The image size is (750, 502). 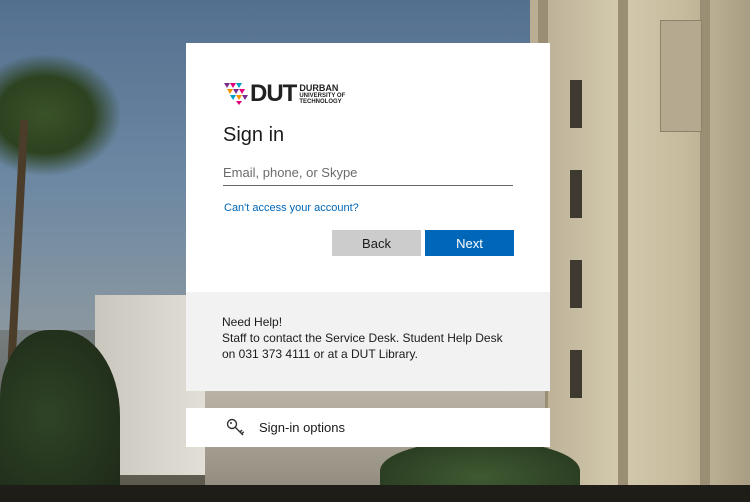 What do you see at coordinates (320, 101) in the screenshot?
I see `logo-line3: TECHNOLOGY` at bounding box center [320, 101].